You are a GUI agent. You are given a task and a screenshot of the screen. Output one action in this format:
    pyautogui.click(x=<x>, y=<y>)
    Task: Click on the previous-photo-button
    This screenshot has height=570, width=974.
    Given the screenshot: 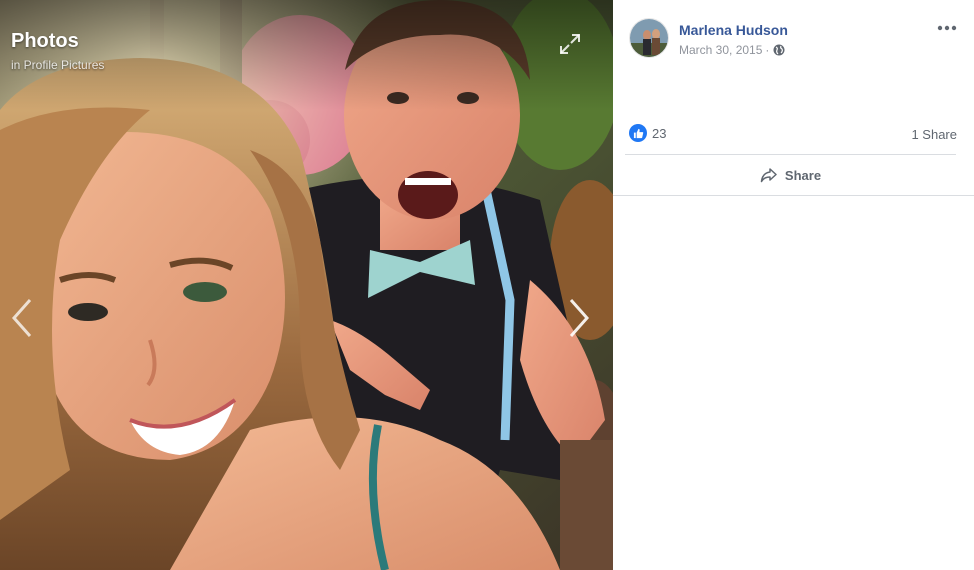 What is the action you would take?
    pyautogui.click(x=22, y=318)
    